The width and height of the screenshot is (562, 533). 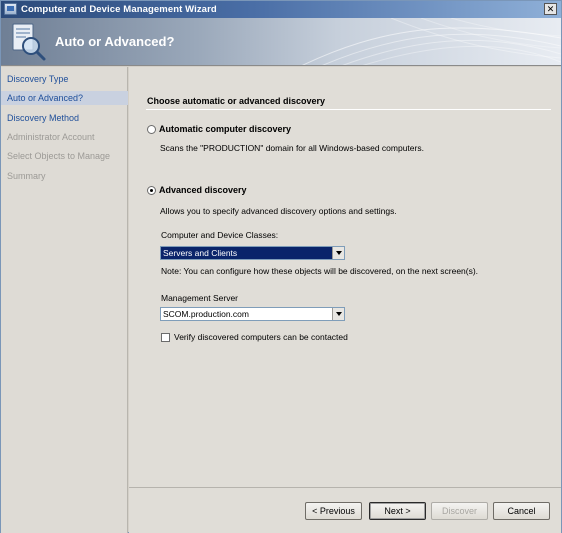 I want to click on automatic-discovery-label: Automatic computer discovery, so click(x=225, y=129).